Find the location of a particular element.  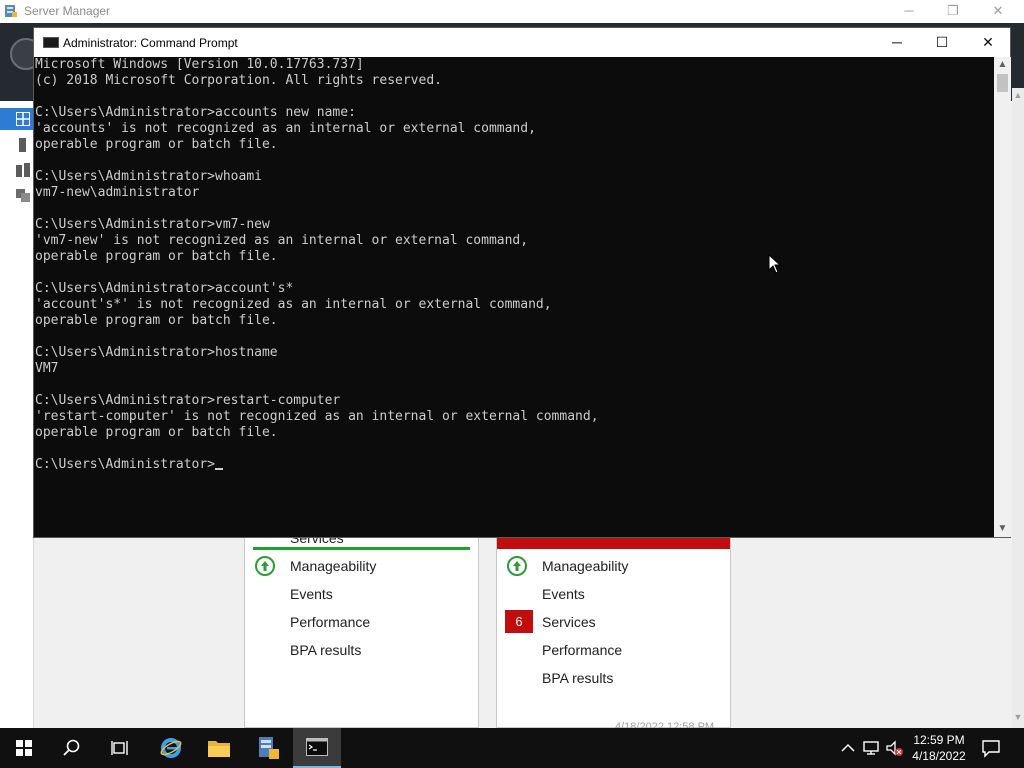

console-prompt: C:\Users\Administrator> is located at coordinates (129, 465).